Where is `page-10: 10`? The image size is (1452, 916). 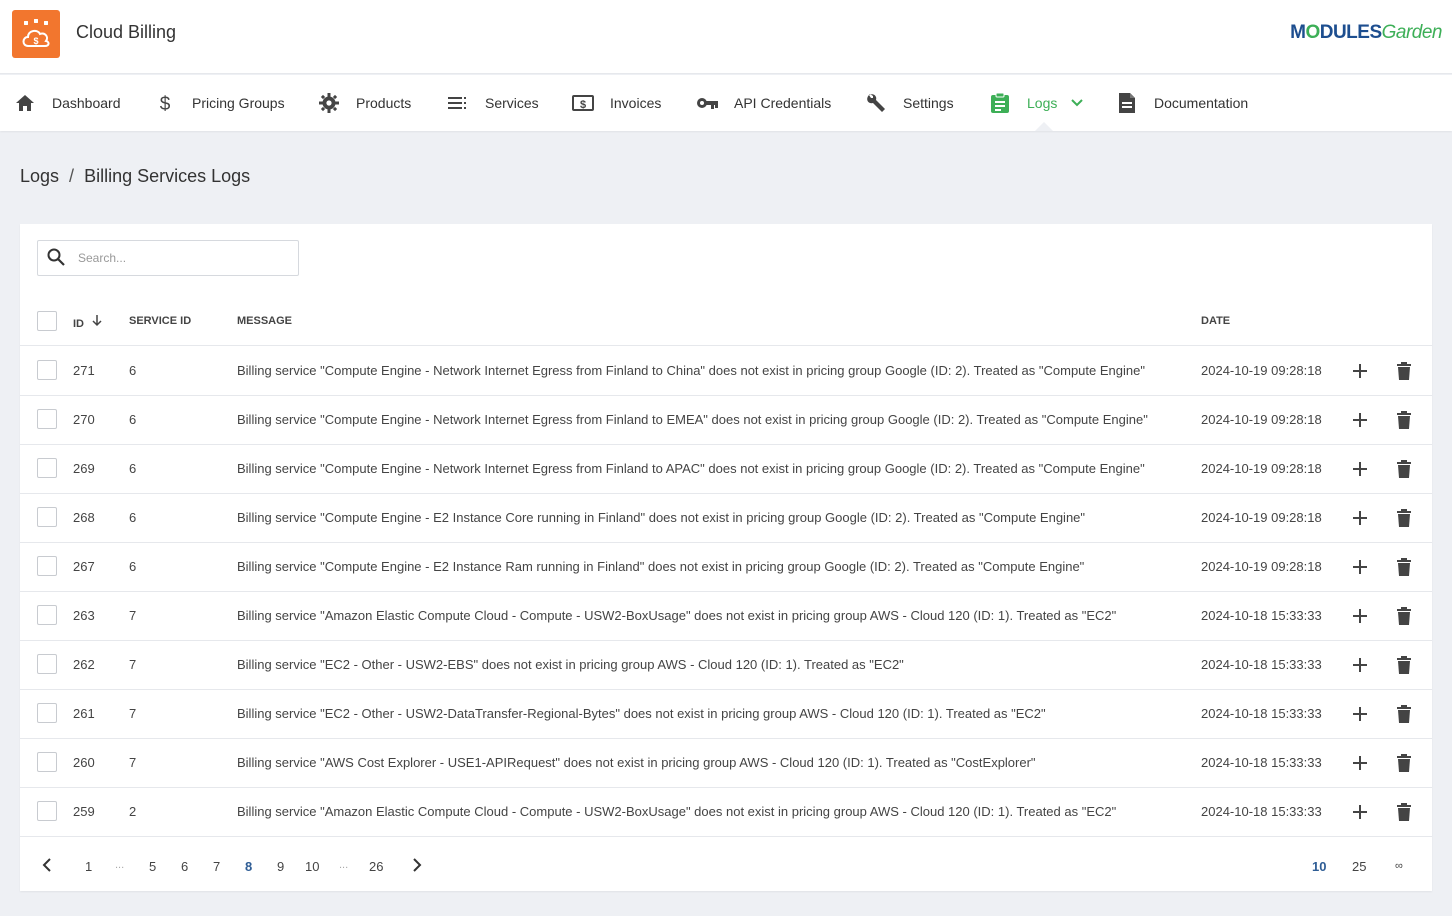
page-10: 10 is located at coordinates (312, 866).